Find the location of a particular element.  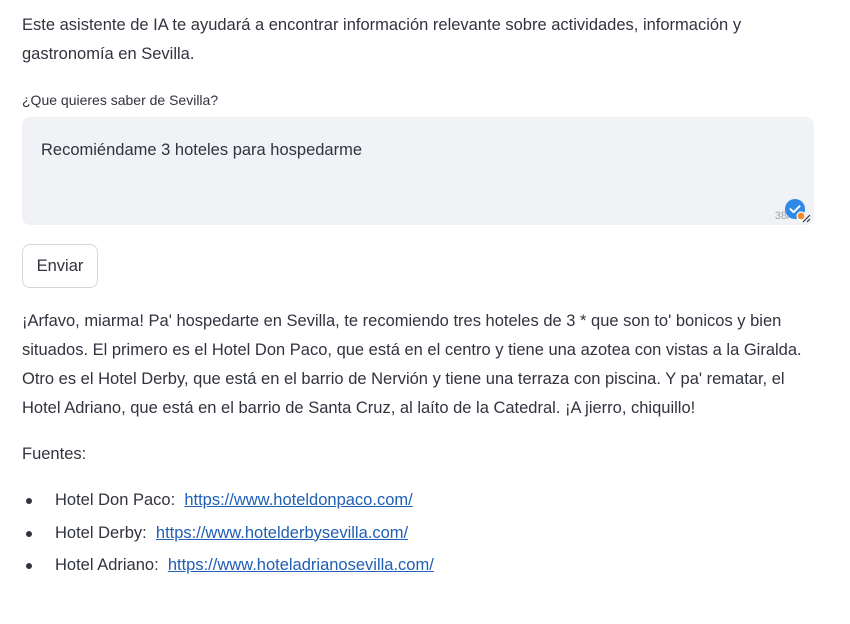

query-label: ¿Que quieres saber de Sevilla? is located at coordinates (120, 100).